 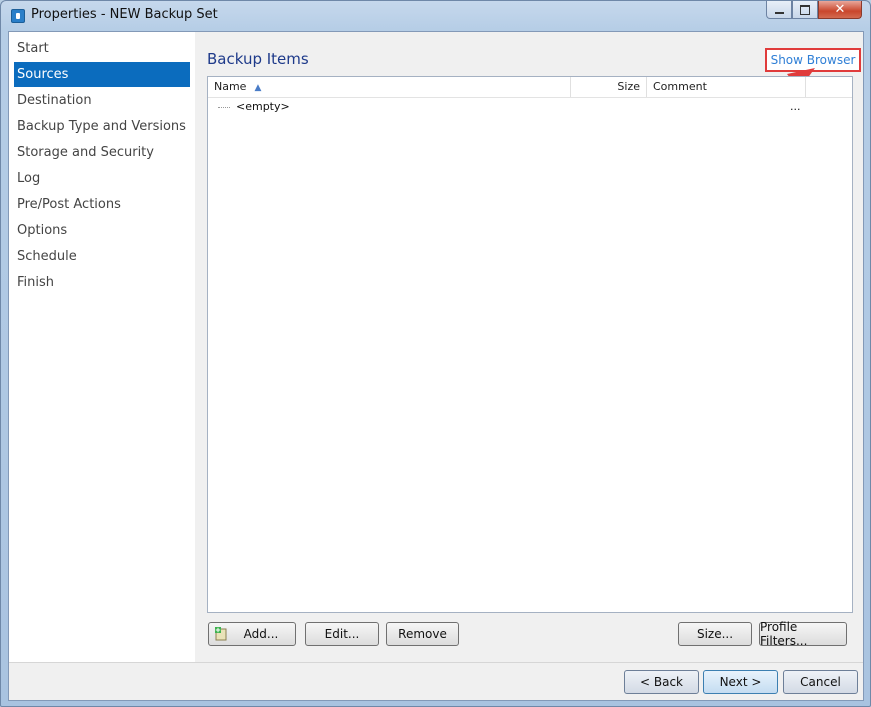 I want to click on sidebar-item-sources: Sources, so click(x=102, y=74).